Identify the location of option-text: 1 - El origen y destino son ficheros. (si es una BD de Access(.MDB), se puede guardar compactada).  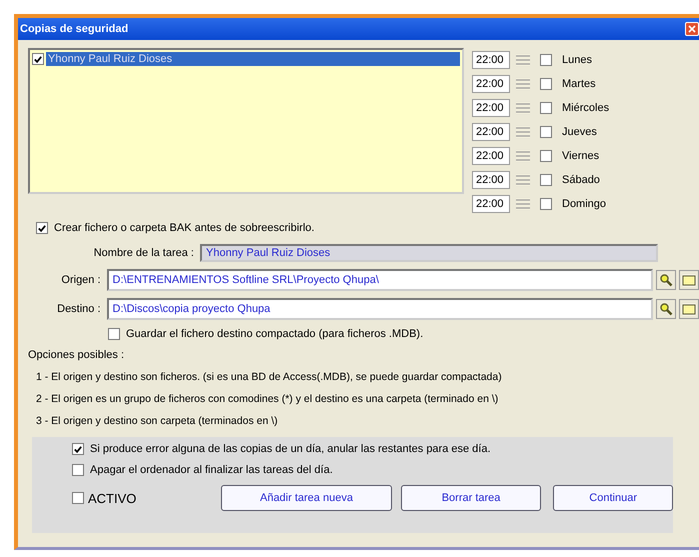
(269, 377).